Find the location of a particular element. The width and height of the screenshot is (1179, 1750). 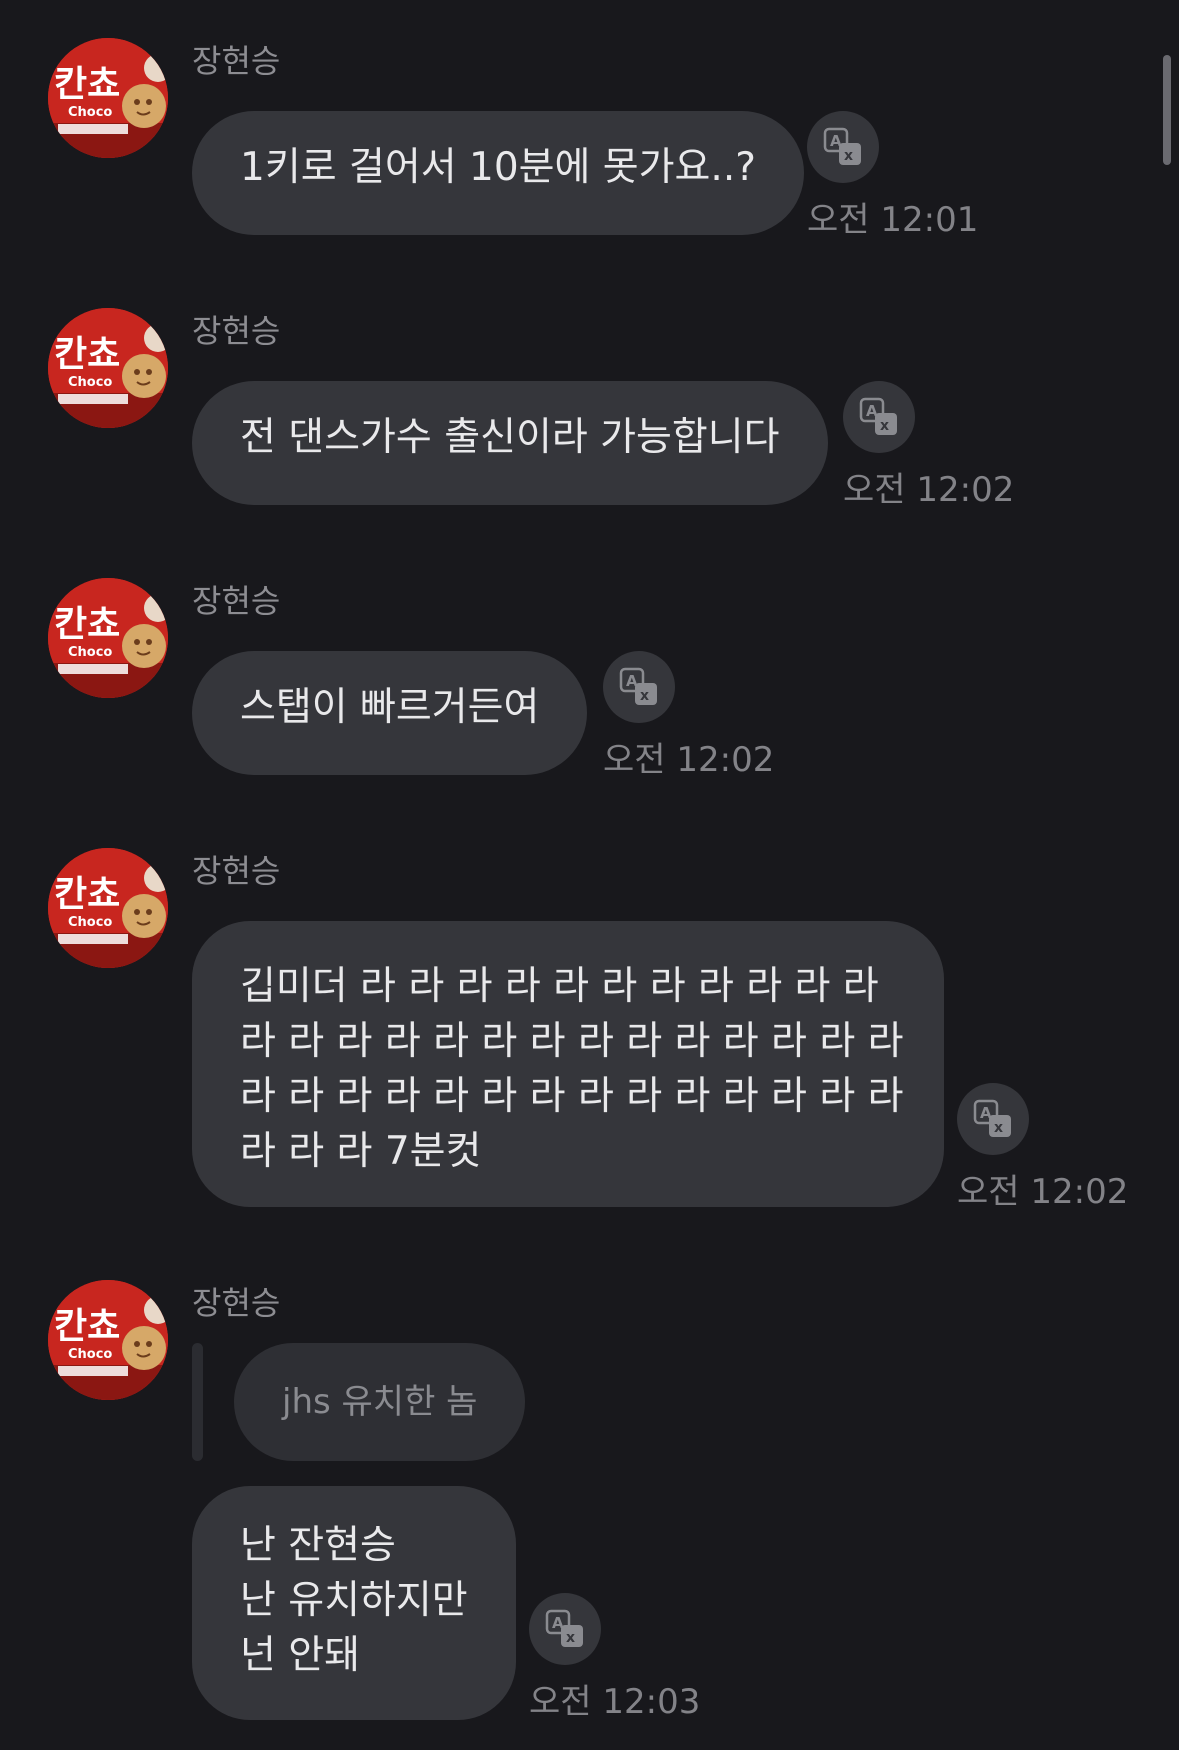

message-text-line: 깁미더 라 라 라 라 라 라 라 라 라 라 라 is located at coordinates (559, 986).